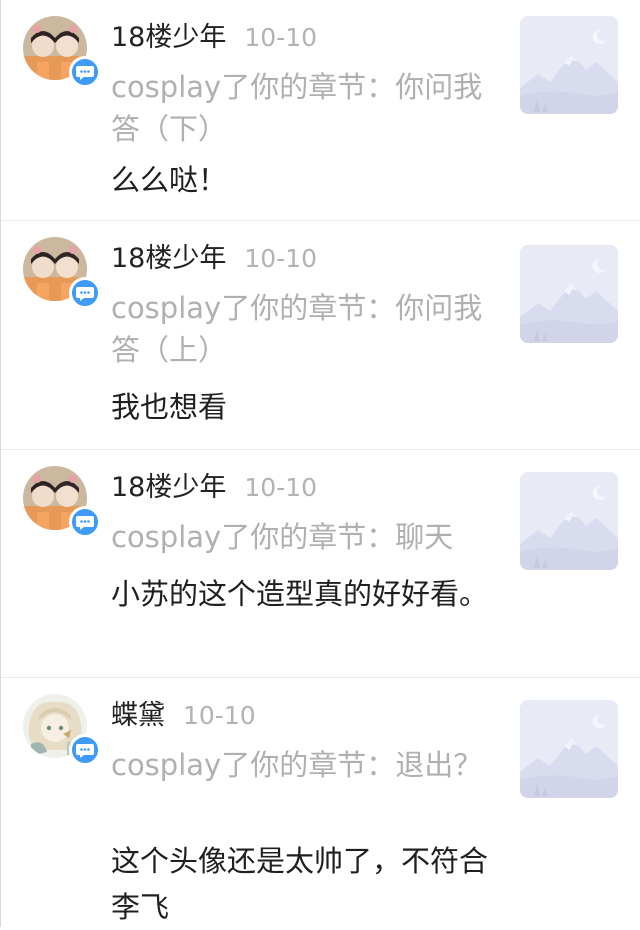 The height and width of the screenshot is (930, 640). I want to click on chapter-source-link: cosplay了你的章节：你问我答（上）, so click(301, 329).